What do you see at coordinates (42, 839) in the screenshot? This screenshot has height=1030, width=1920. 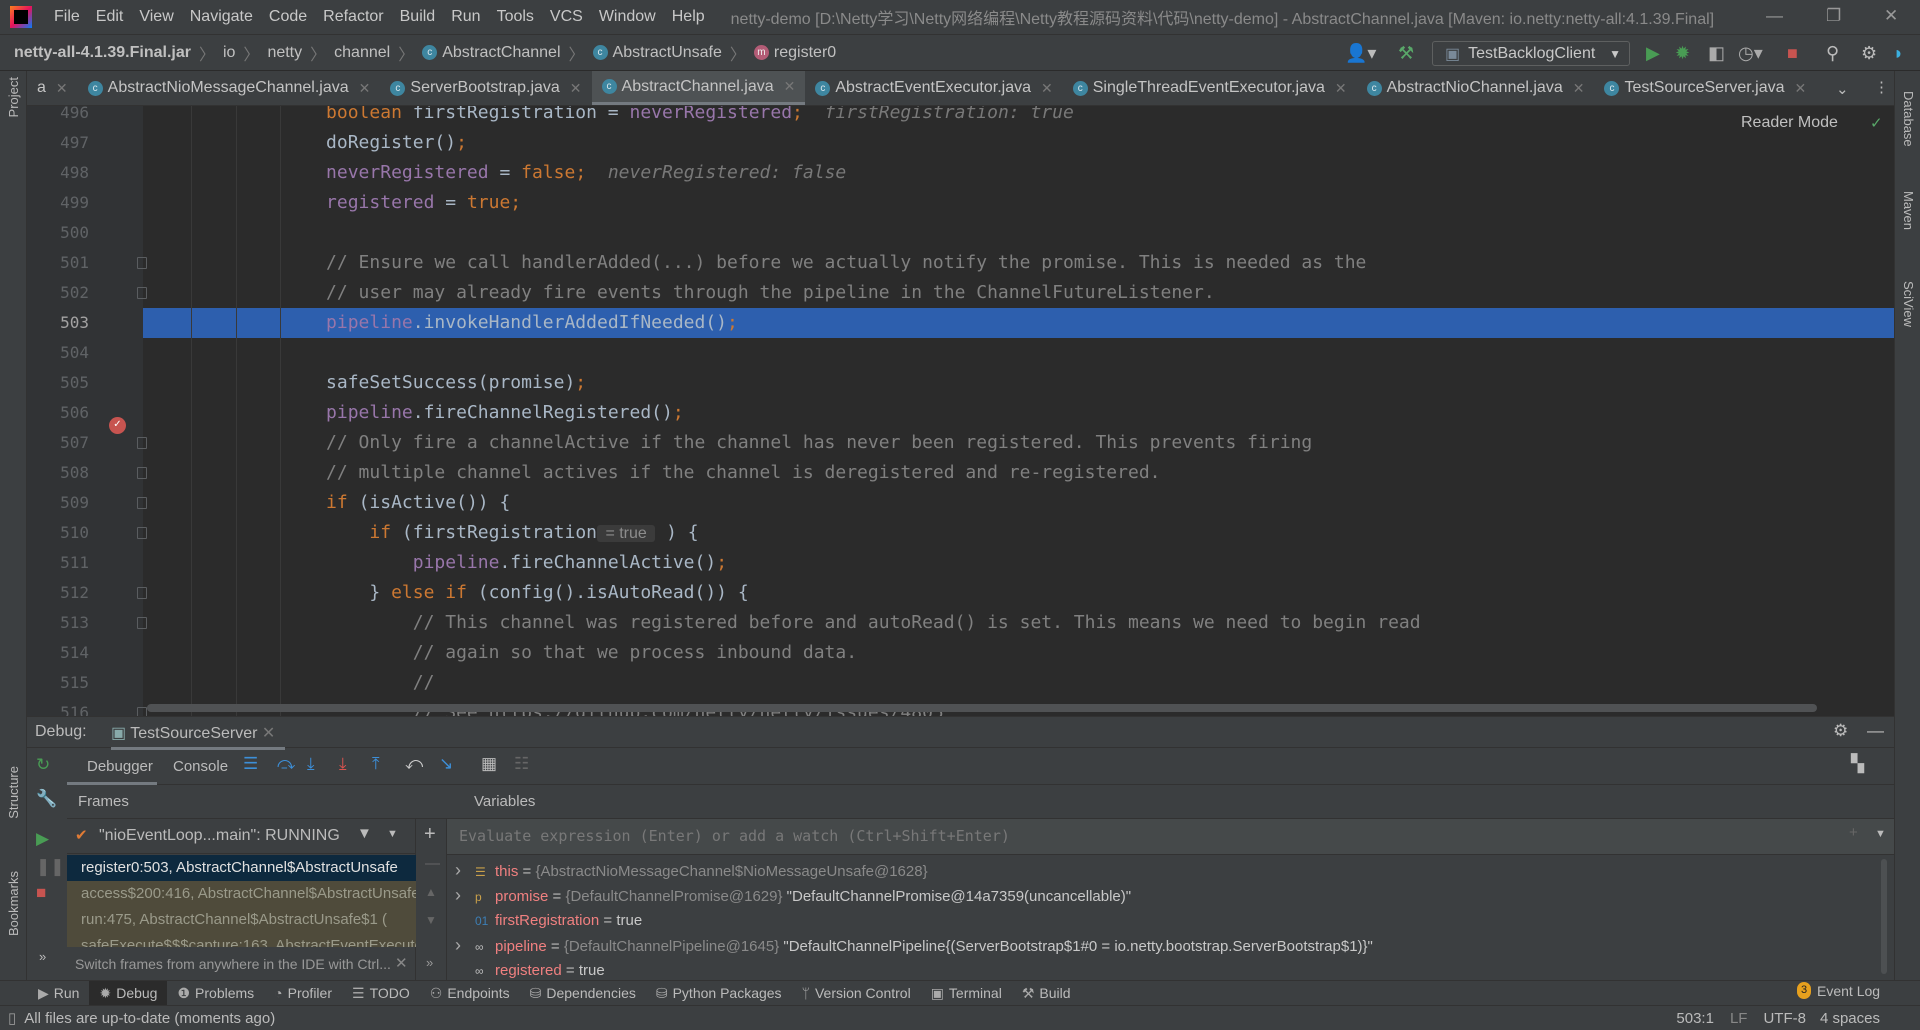 I see `resume-icon: ▶` at bounding box center [42, 839].